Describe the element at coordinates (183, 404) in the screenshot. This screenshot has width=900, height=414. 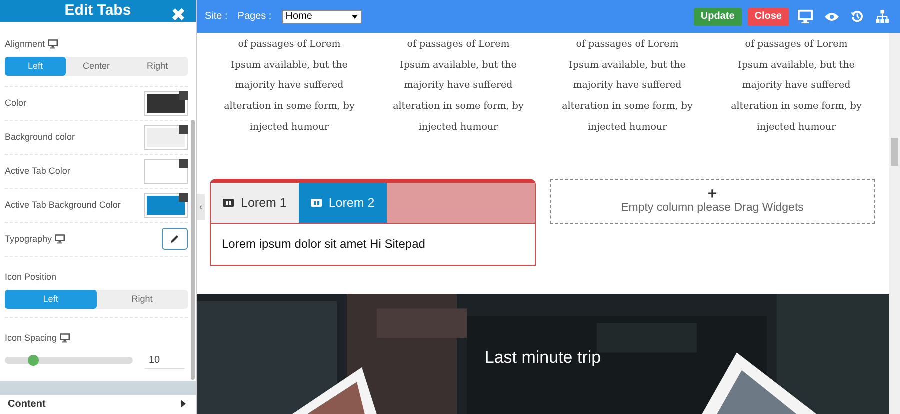
I see `caret-icon` at that location.